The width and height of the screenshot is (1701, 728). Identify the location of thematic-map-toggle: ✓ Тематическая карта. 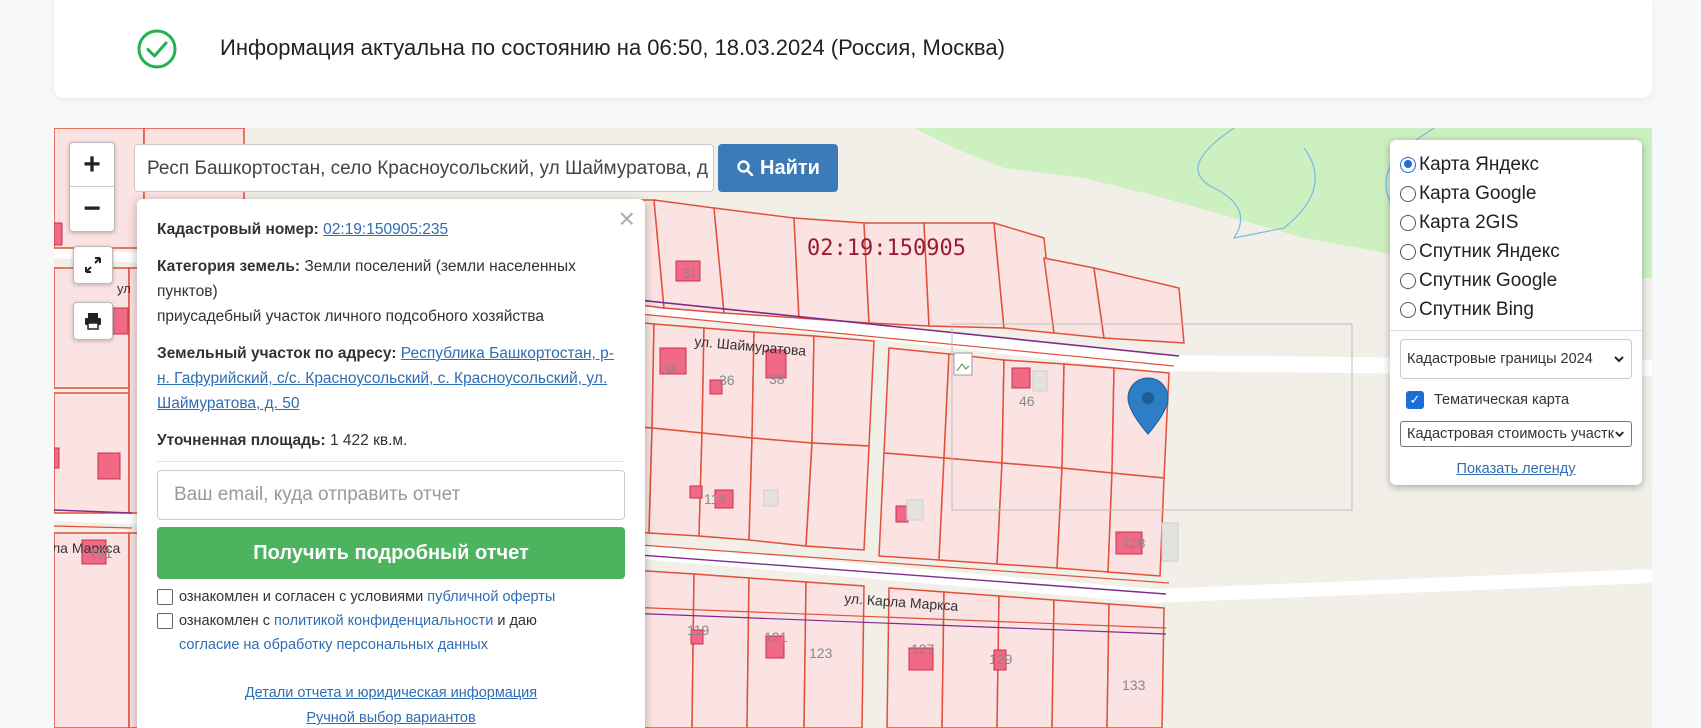
(1519, 400).